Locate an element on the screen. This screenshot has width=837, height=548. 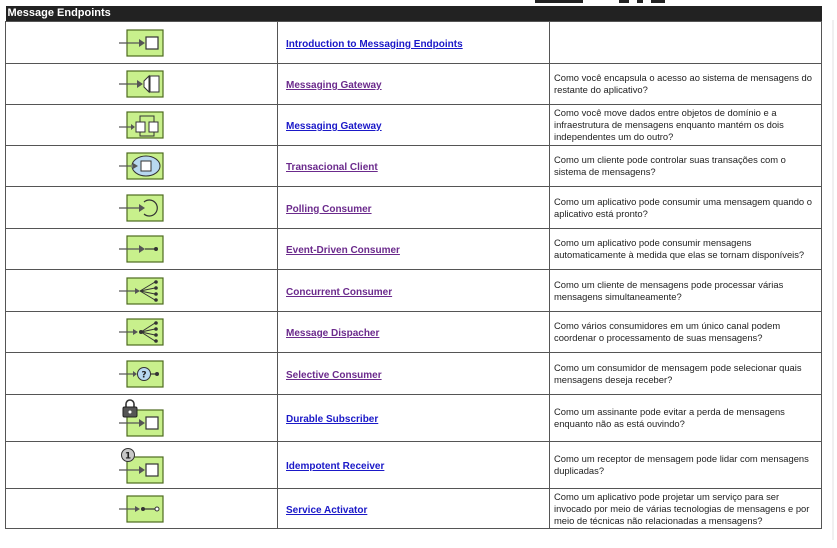
name-cell: Concurrent Consumer is located at coordinates (413, 290).